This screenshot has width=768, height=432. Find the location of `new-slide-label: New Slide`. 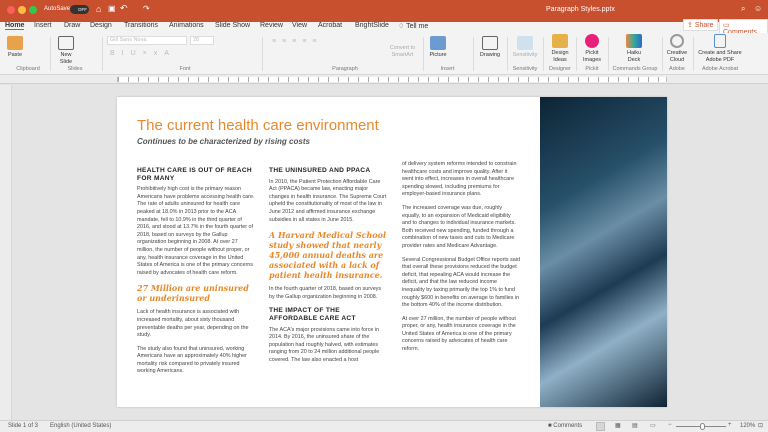

new-slide-label: New Slide is located at coordinates (66, 58).